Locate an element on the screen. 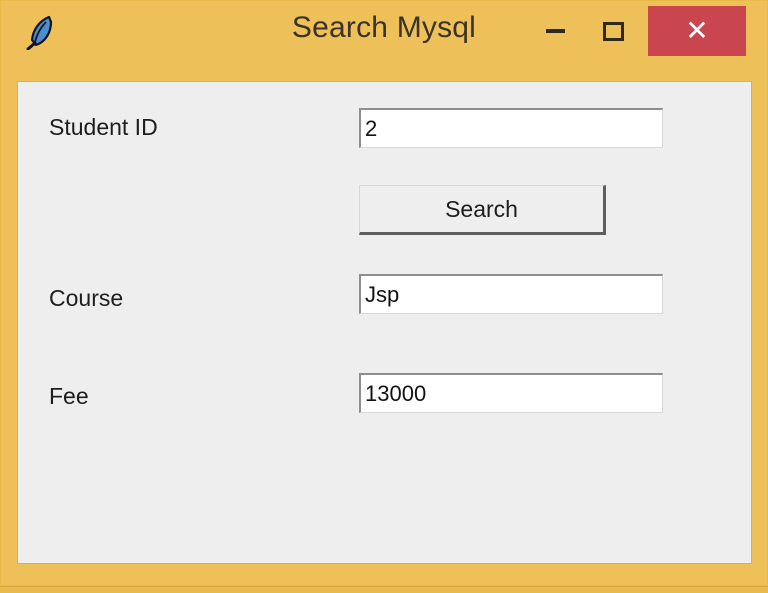  student-id-input: 2 is located at coordinates (511, 128).